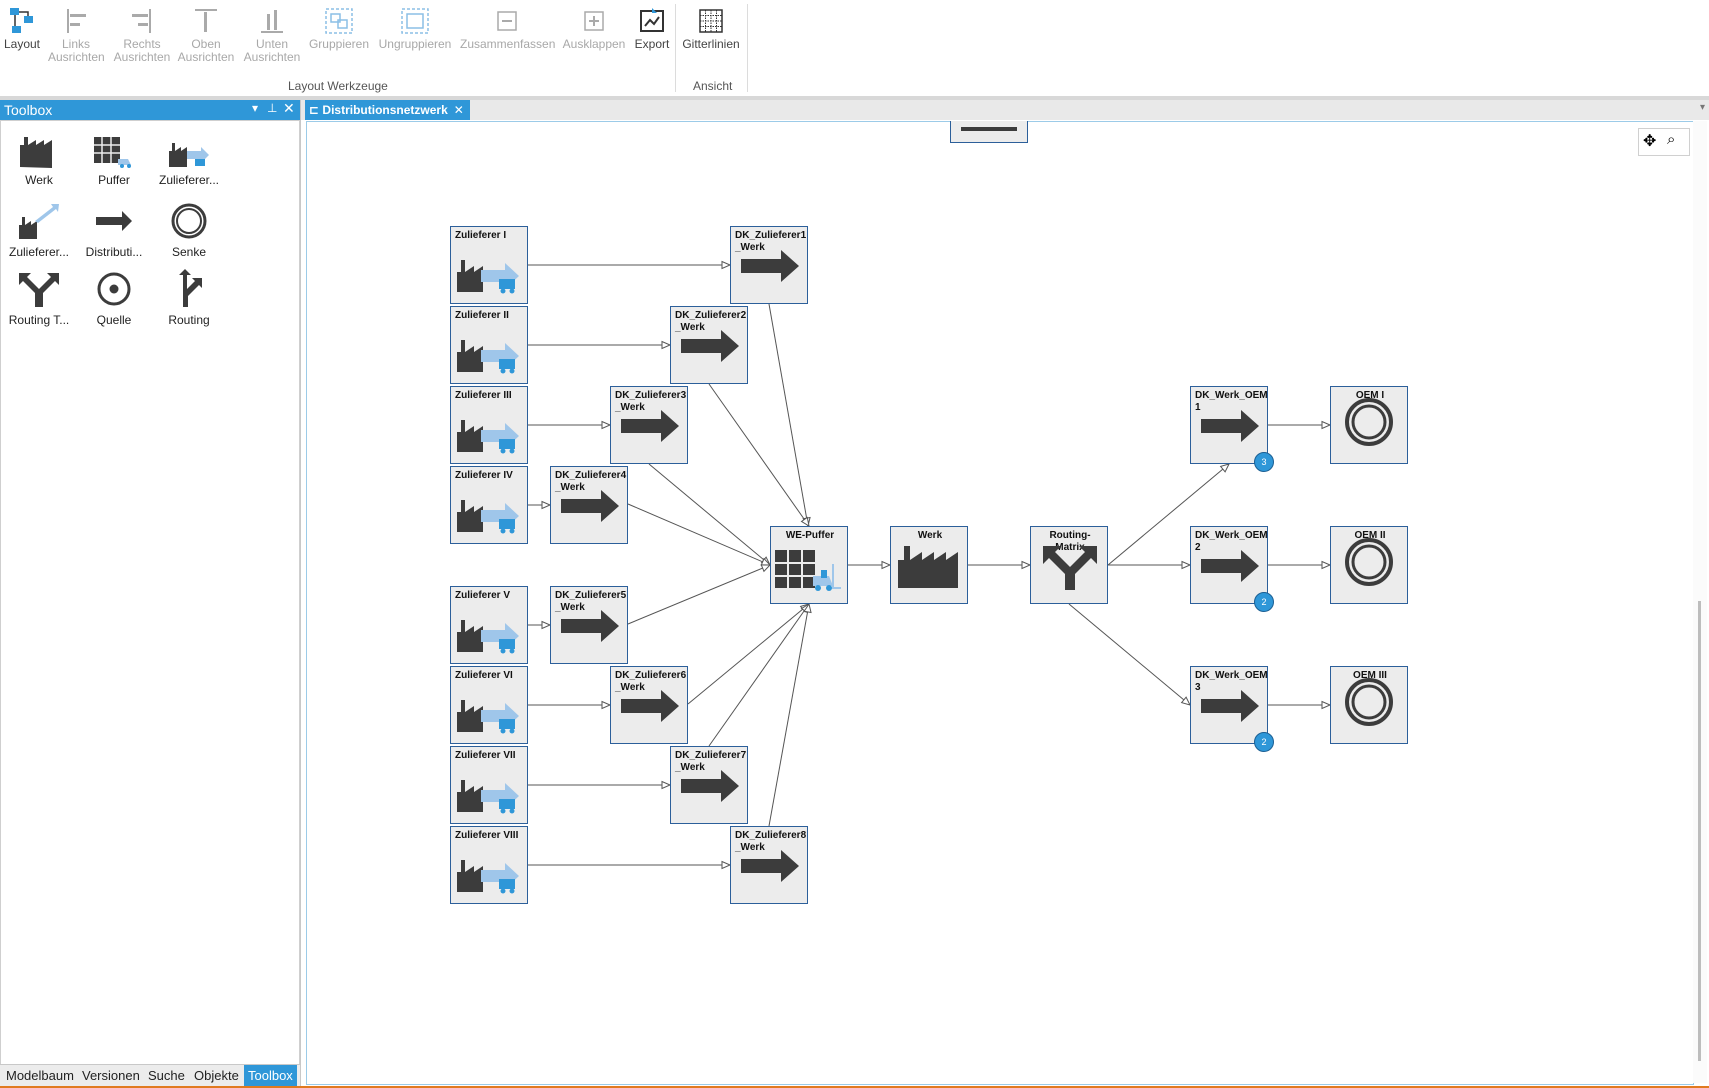 This screenshot has height=1088, width=1709. Describe the element at coordinates (485, 755) in the screenshot. I see `node-label: Zulieferer VII` at that location.